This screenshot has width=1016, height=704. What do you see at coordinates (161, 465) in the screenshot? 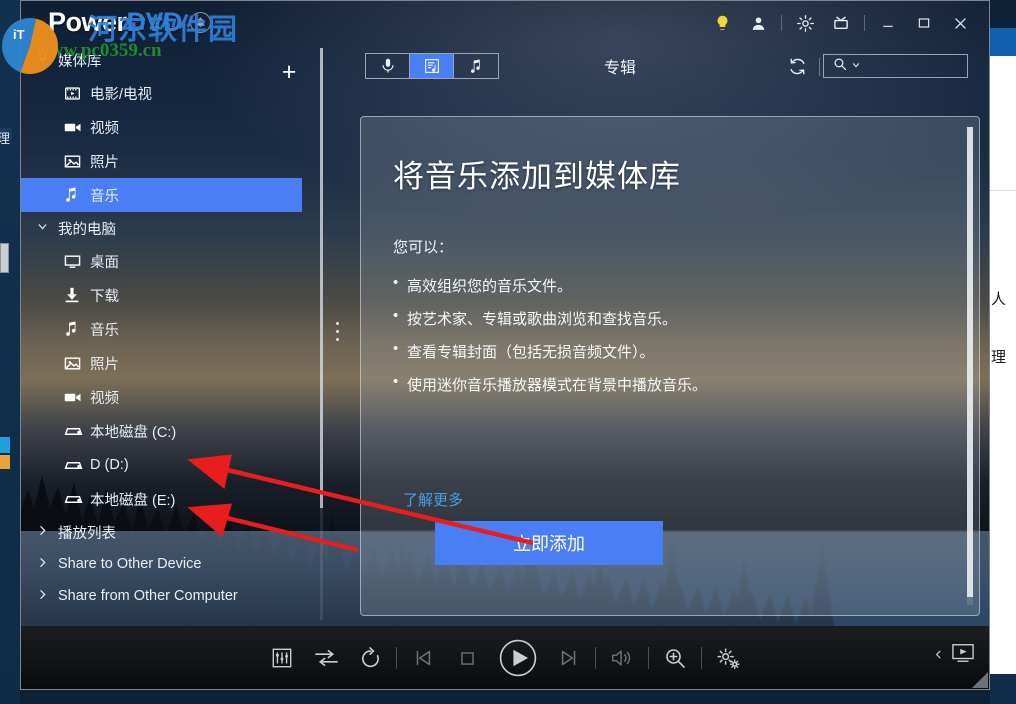
I see `sidebar-item-drive-d: D (D:)` at bounding box center [161, 465].